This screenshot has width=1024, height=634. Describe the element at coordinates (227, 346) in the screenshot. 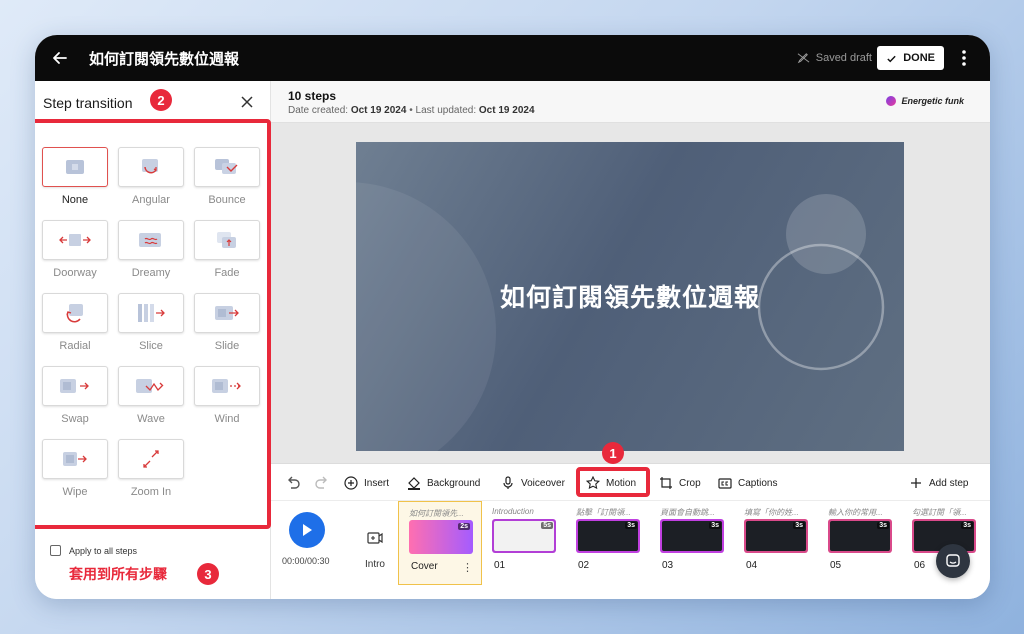

I see `transition-label: Slide` at that location.